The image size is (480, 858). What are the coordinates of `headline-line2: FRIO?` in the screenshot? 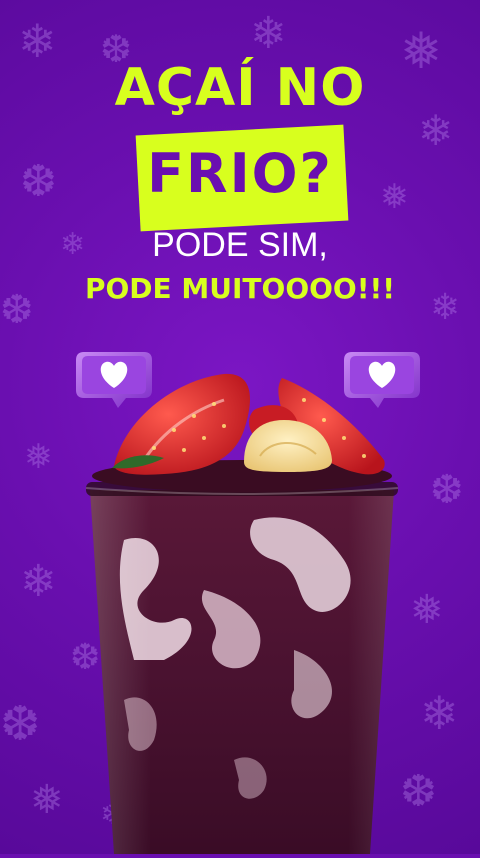 It's located at (240, 173).